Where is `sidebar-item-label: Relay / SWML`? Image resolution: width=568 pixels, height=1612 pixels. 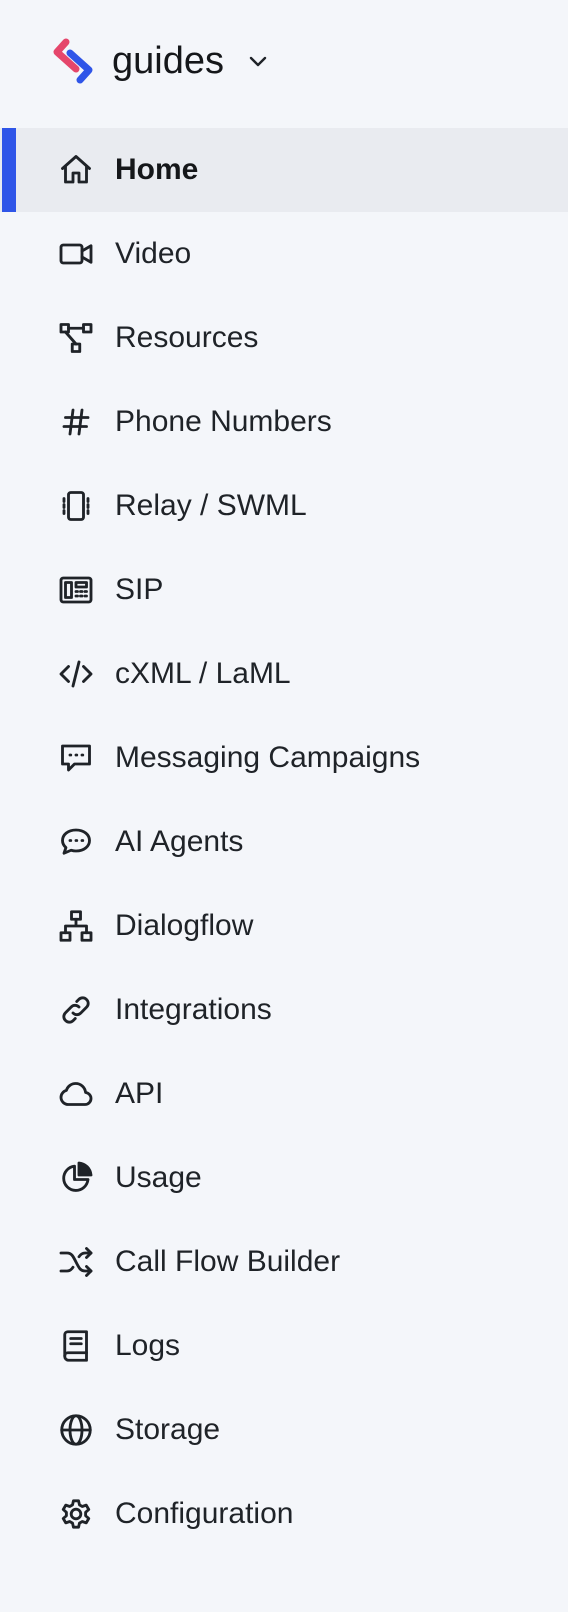
sidebar-item-label: Relay / SWML is located at coordinates (211, 505).